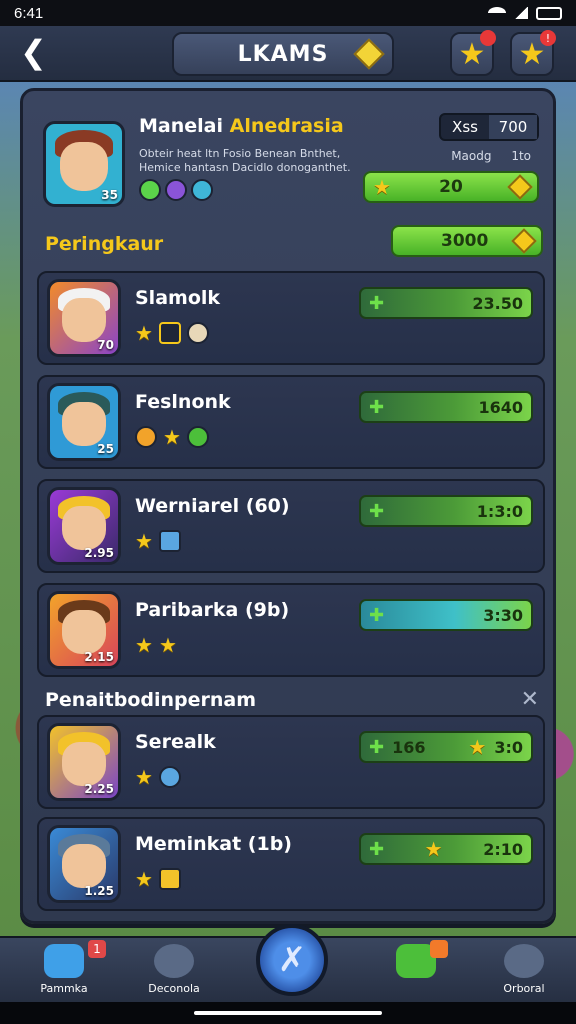 This screenshot has width=576, height=1024. What do you see at coordinates (84, 318) in the screenshot?
I see `player-avatar: 70` at bounding box center [84, 318].